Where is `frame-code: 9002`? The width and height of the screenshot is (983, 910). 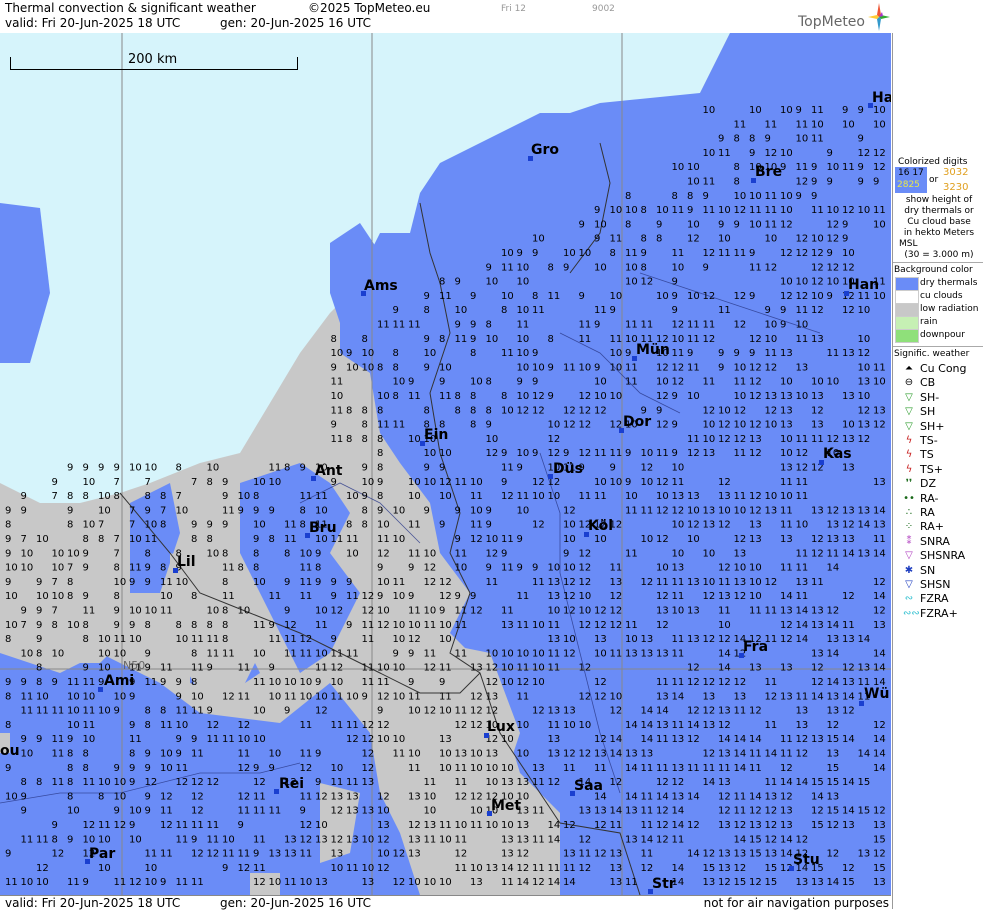 frame-code: 9002 is located at coordinates (603, 9).